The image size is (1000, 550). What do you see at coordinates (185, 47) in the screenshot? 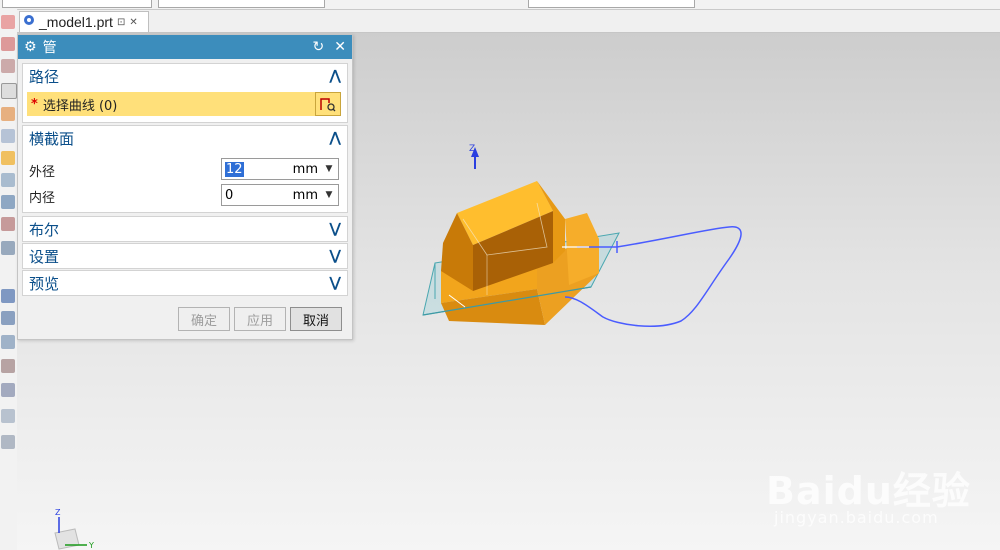
I see `dialog-title-bar: ⚙ 管 ↻ ✕` at bounding box center [185, 47].